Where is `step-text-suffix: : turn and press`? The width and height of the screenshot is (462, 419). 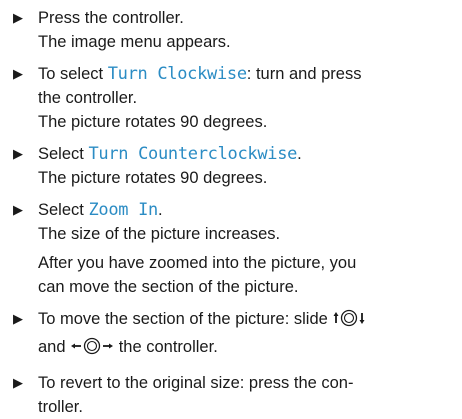
step-text-suffix: : turn and press is located at coordinates (304, 74).